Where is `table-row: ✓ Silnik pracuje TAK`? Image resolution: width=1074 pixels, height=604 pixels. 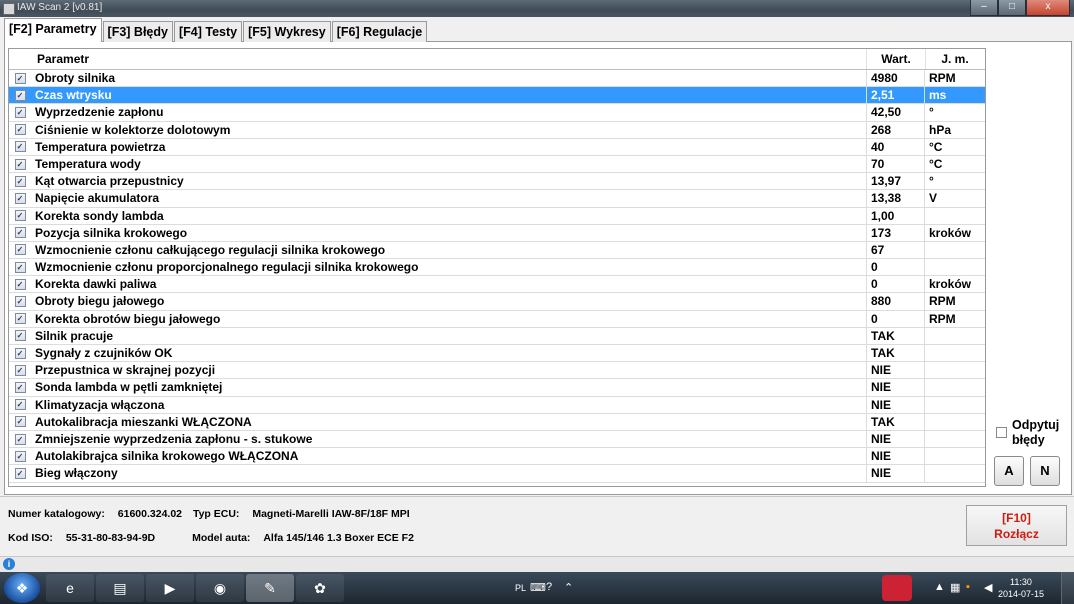 table-row: ✓ Silnik pracuje TAK is located at coordinates (497, 336).